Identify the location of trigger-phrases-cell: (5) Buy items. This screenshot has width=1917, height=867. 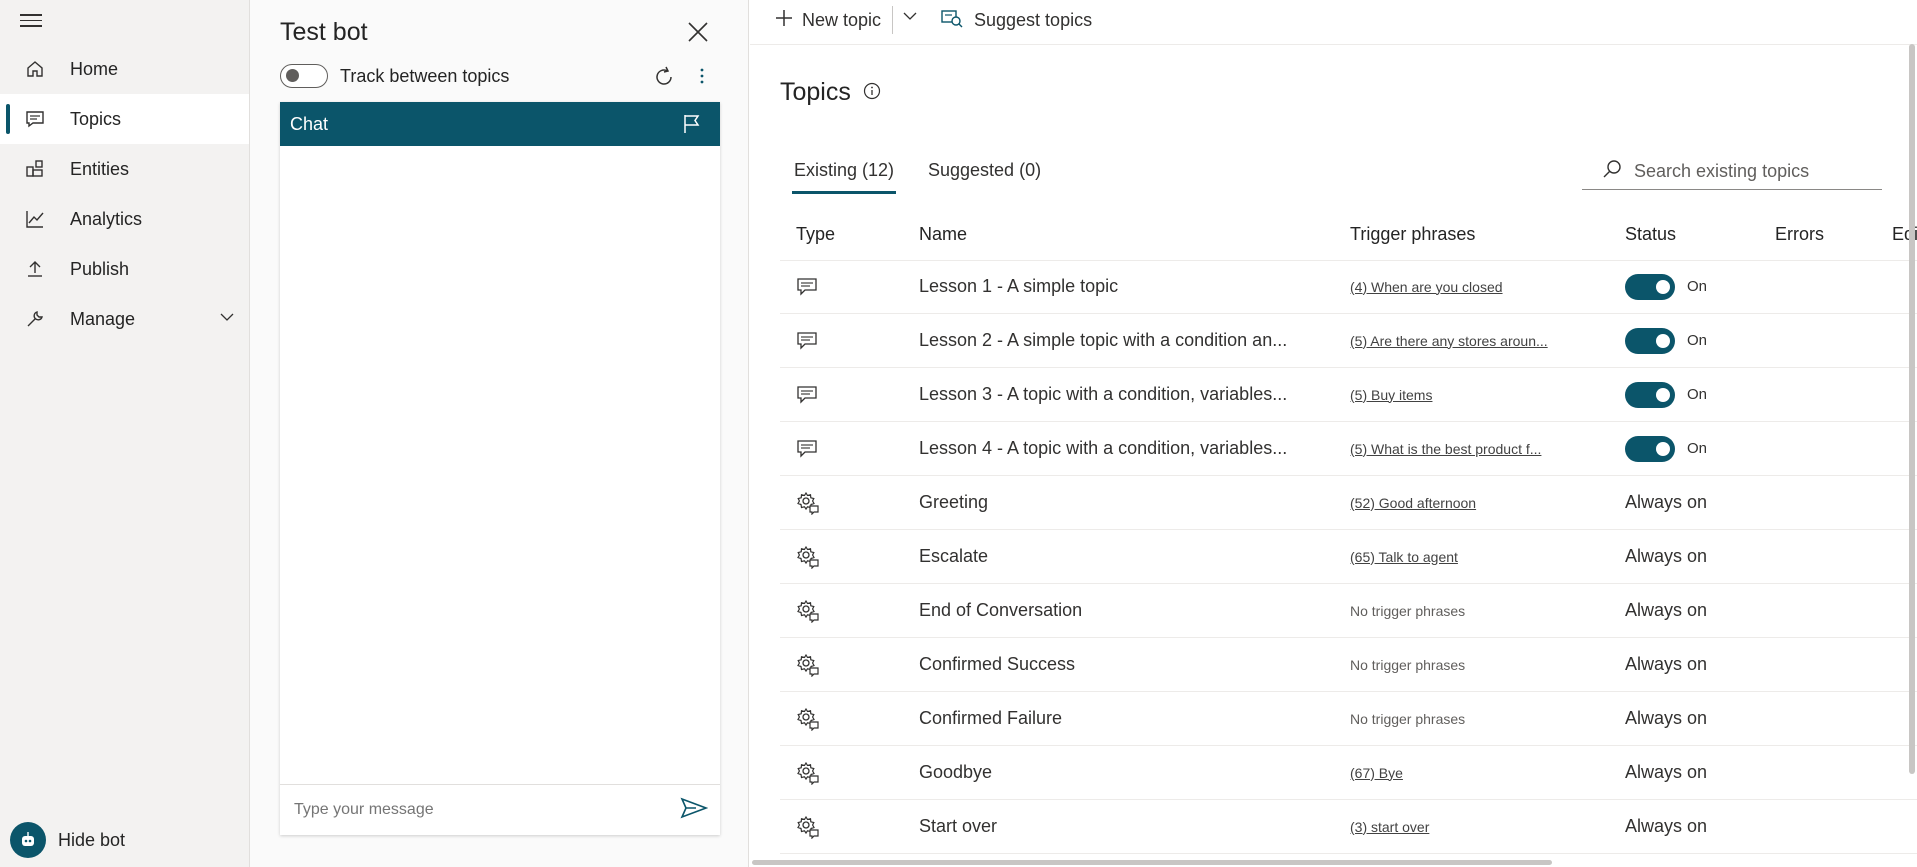
(1391, 394).